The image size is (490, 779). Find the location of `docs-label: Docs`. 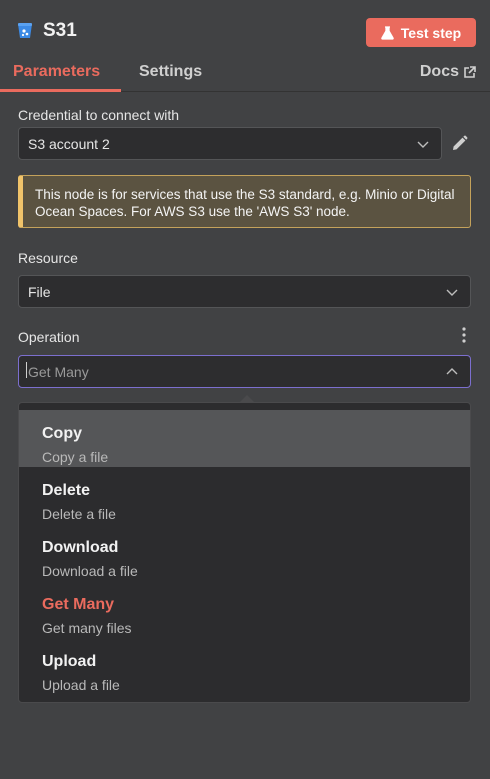

docs-label: Docs is located at coordinates (439, 71).